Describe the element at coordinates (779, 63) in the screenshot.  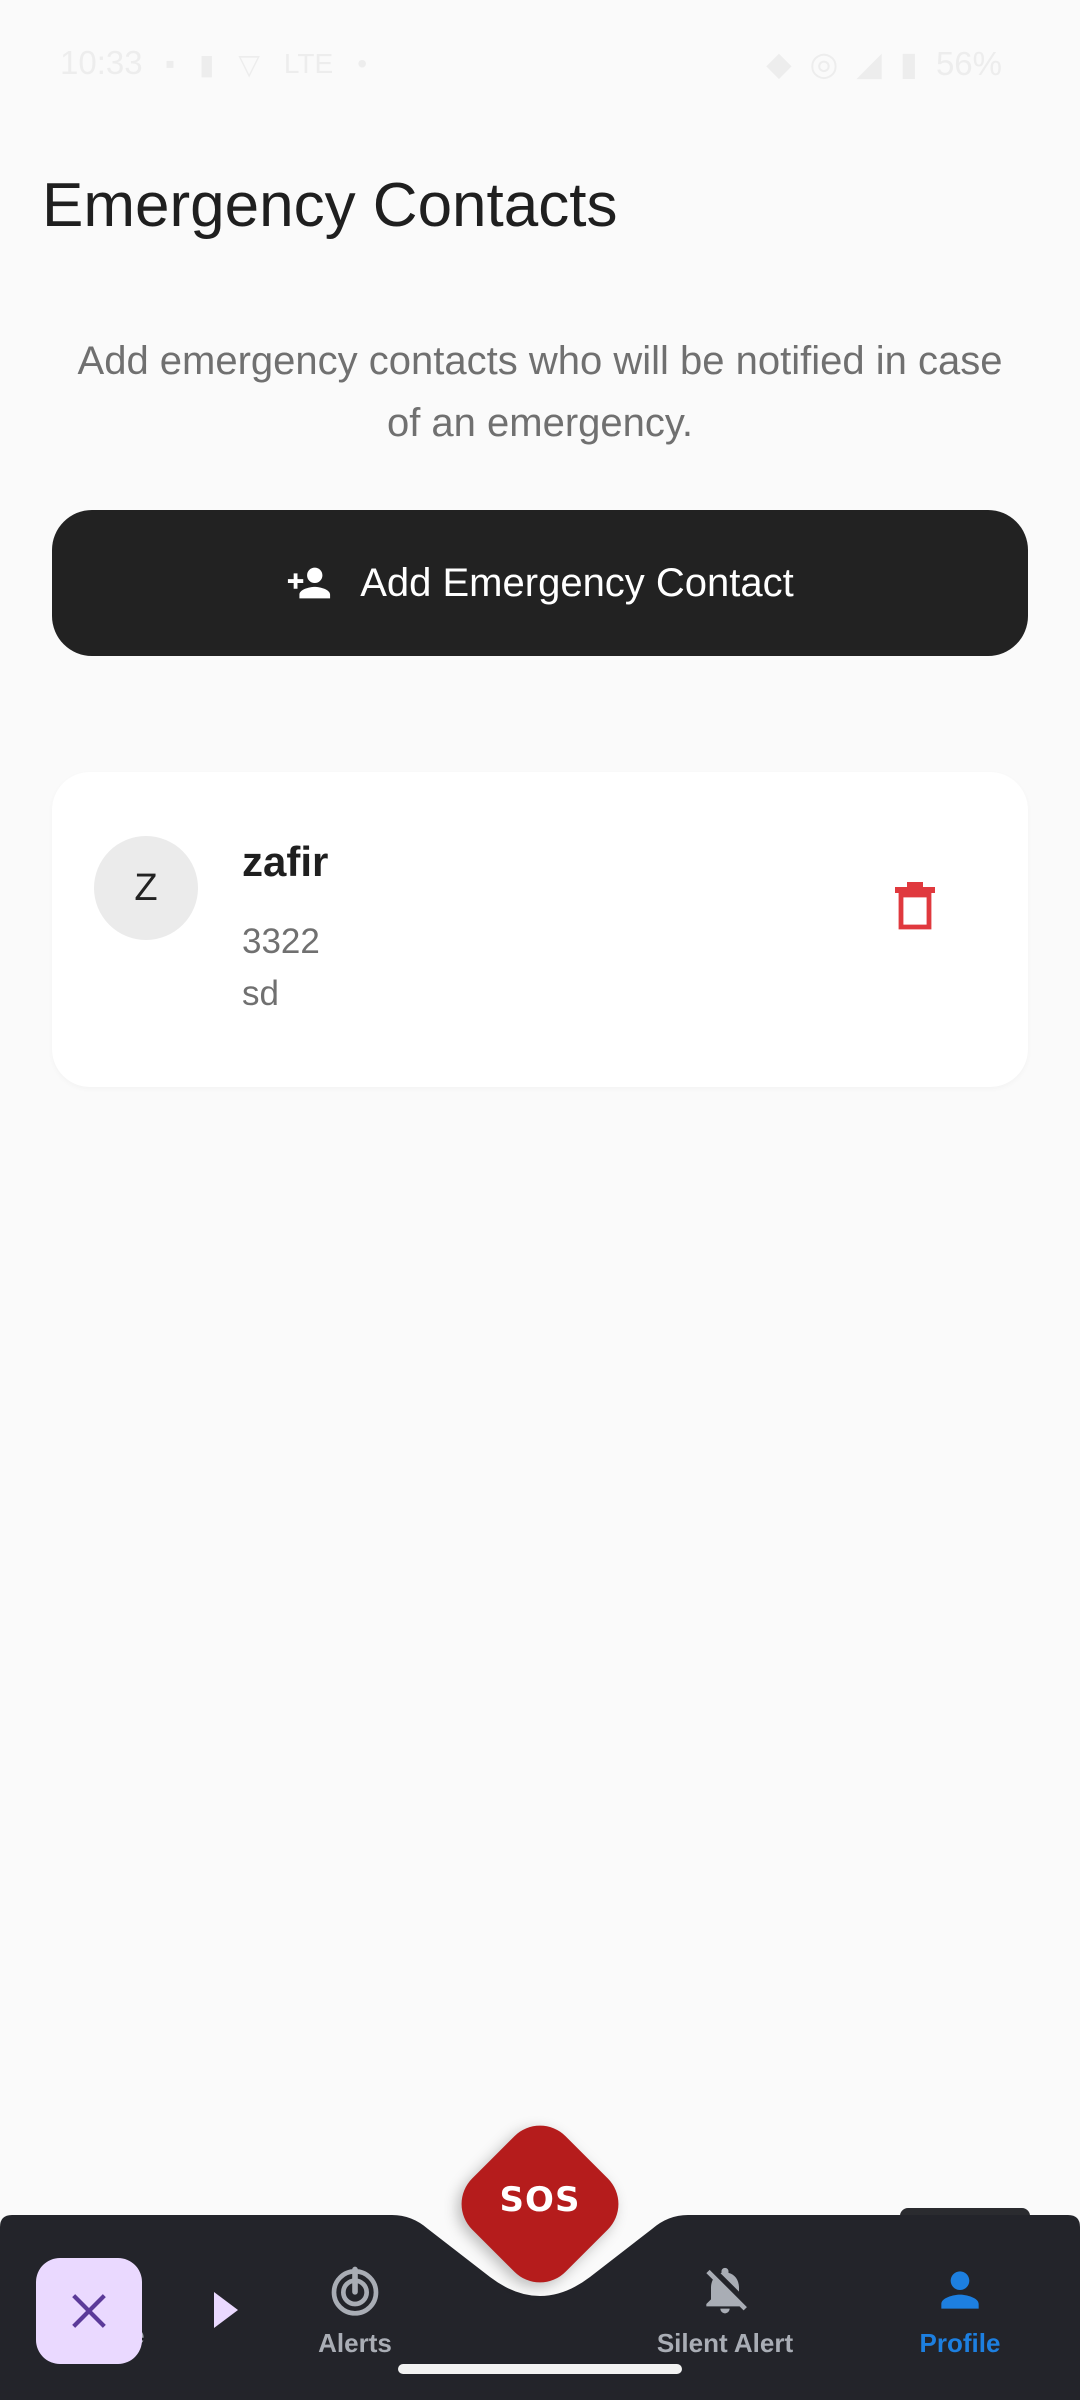
I see `wifi-icon: ◆` at that location.